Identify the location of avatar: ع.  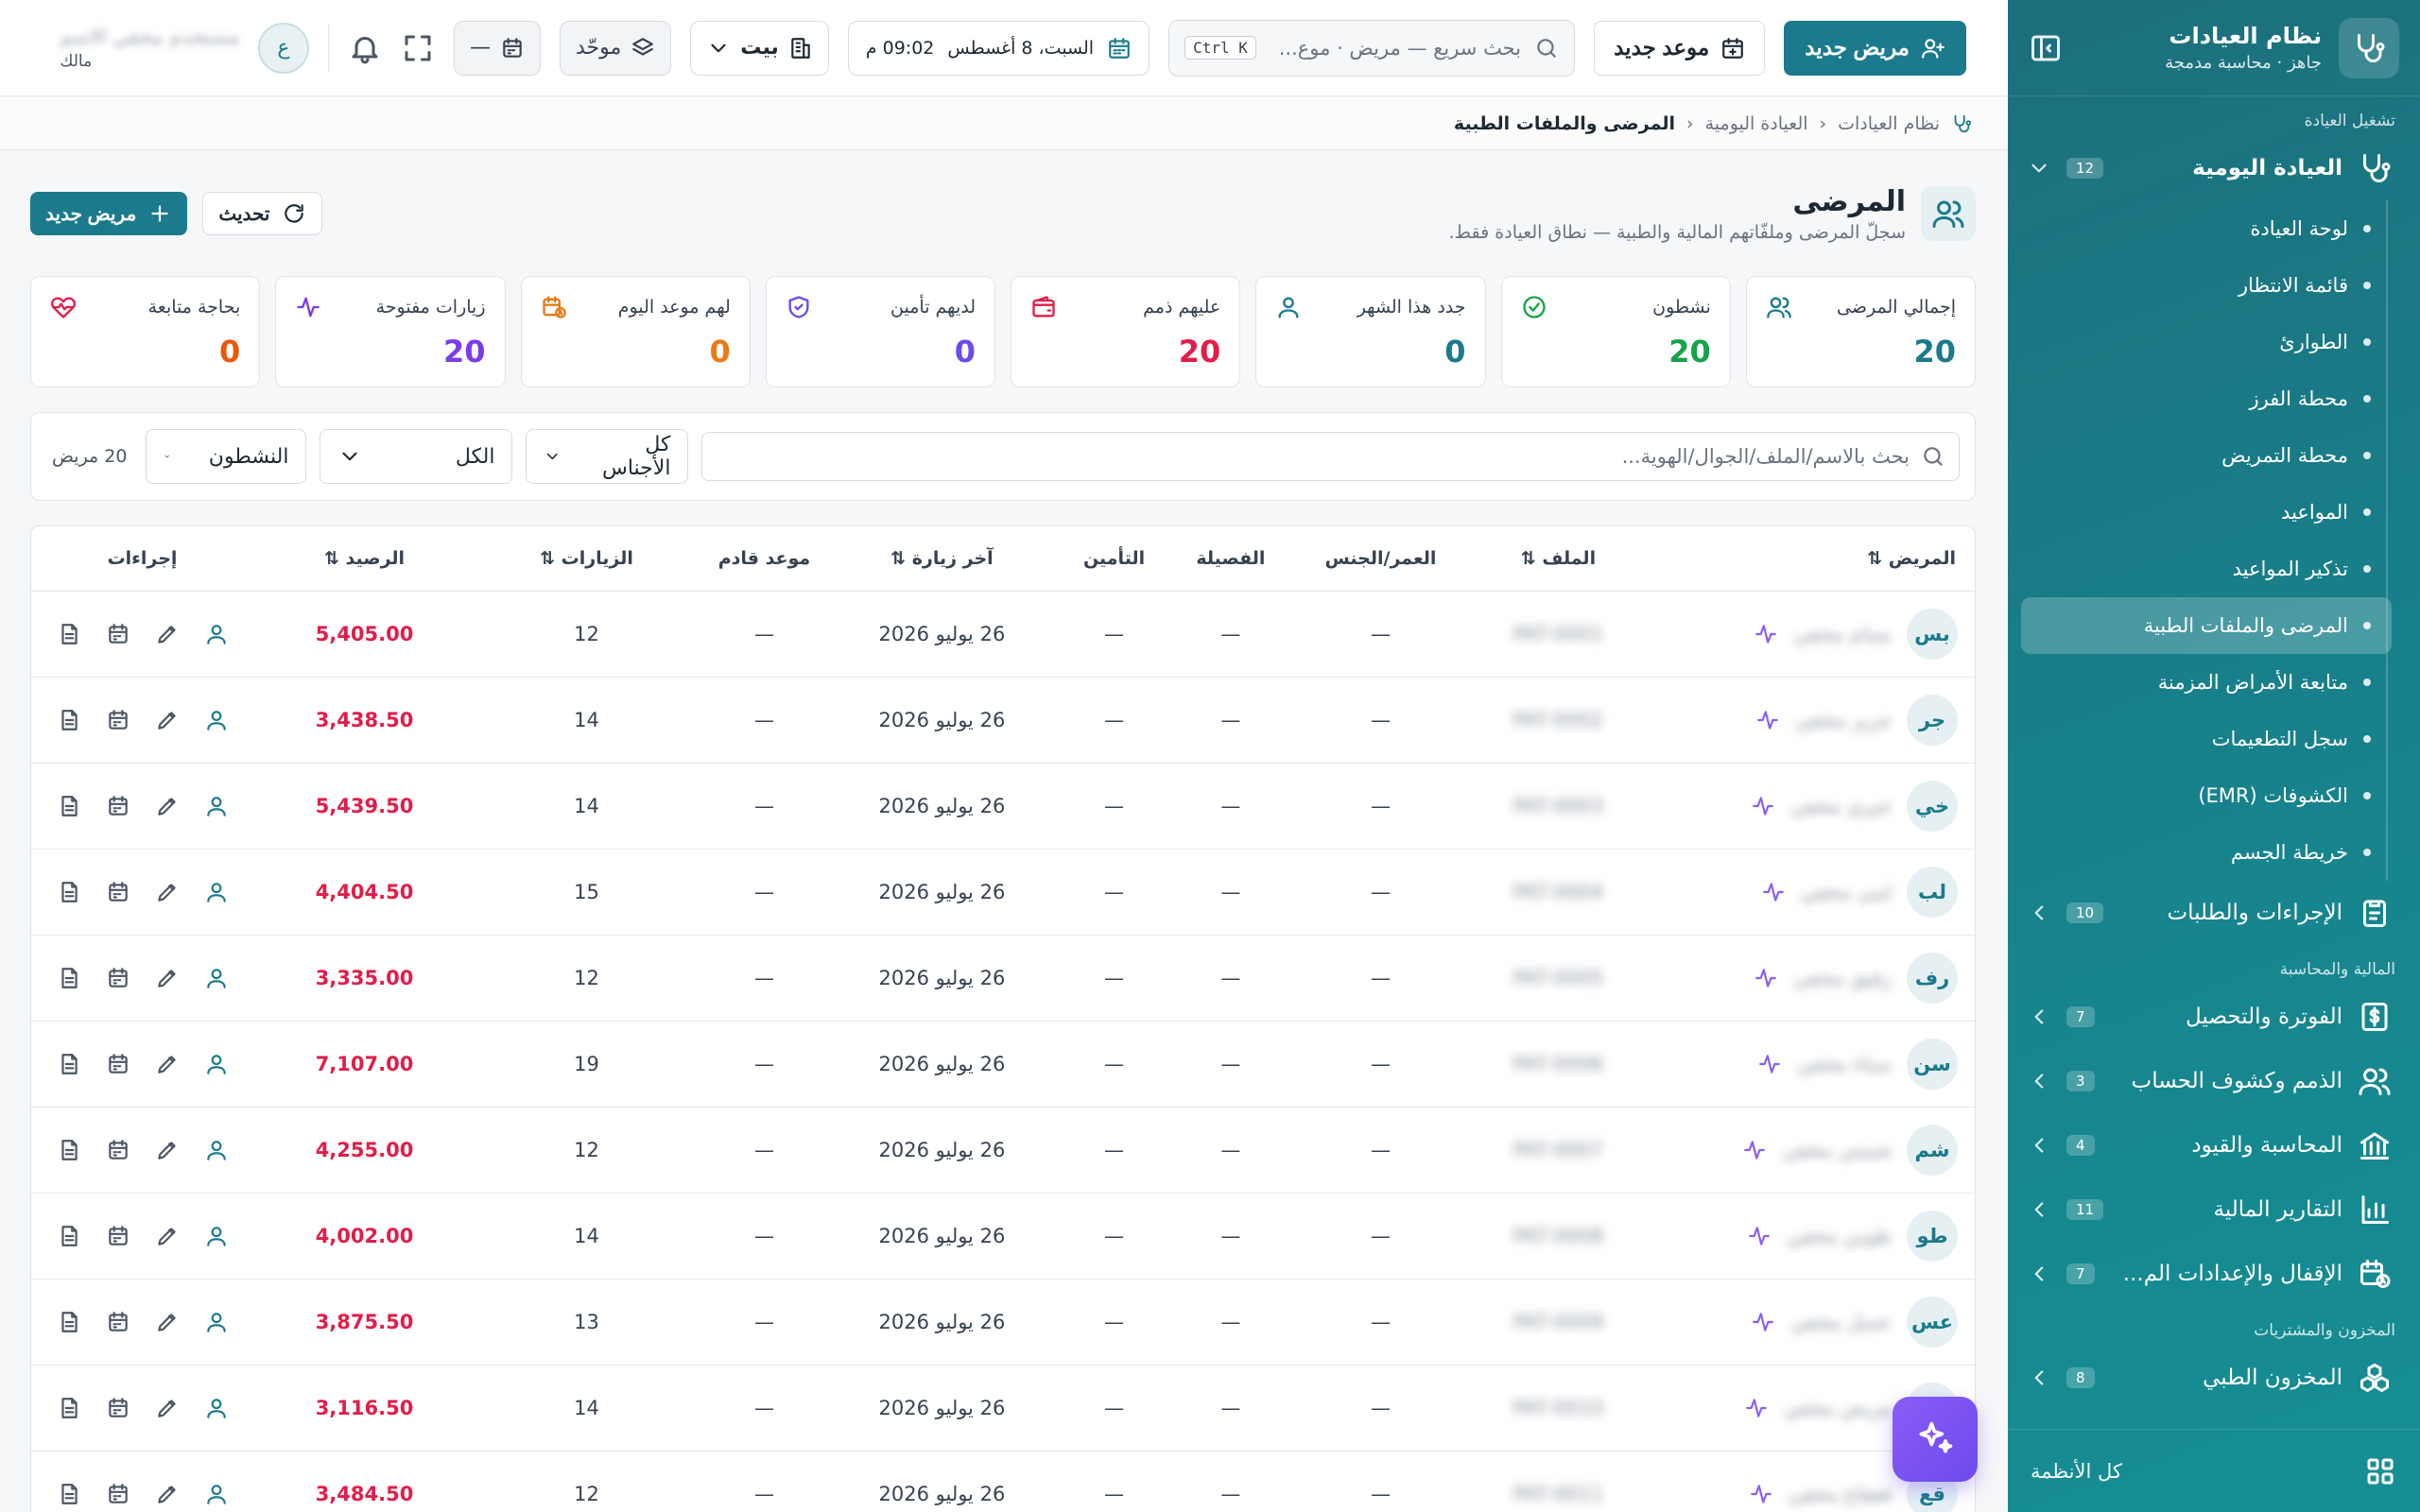
(283, 48).